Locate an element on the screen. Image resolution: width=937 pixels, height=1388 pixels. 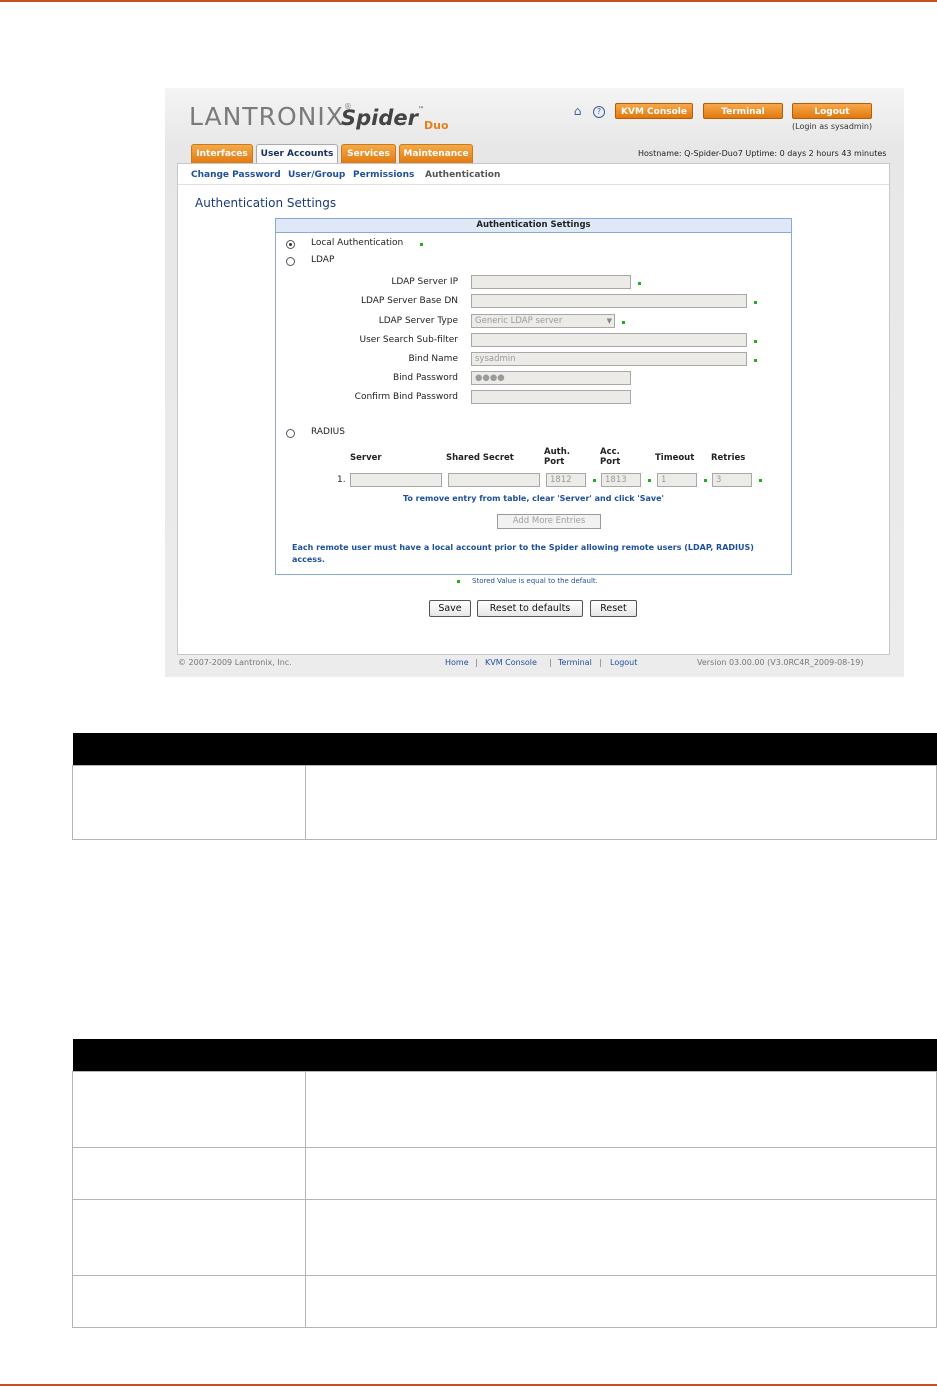
radius-acc-port-input: 1813 is located at coordinates (621, 480).